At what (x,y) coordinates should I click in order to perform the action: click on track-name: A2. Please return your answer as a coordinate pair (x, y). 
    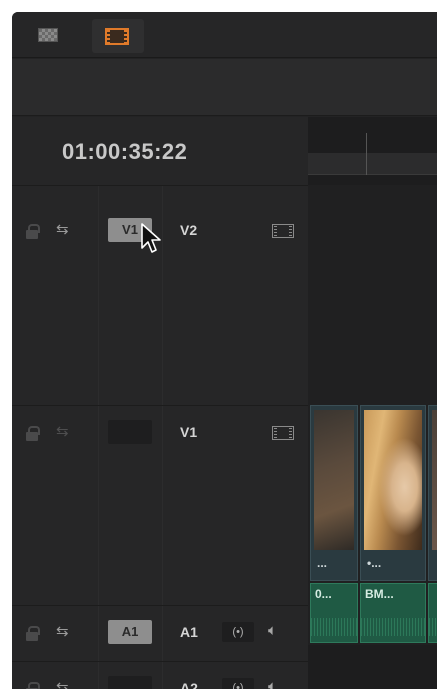
    Looking at the image, I should click on (189, 684).